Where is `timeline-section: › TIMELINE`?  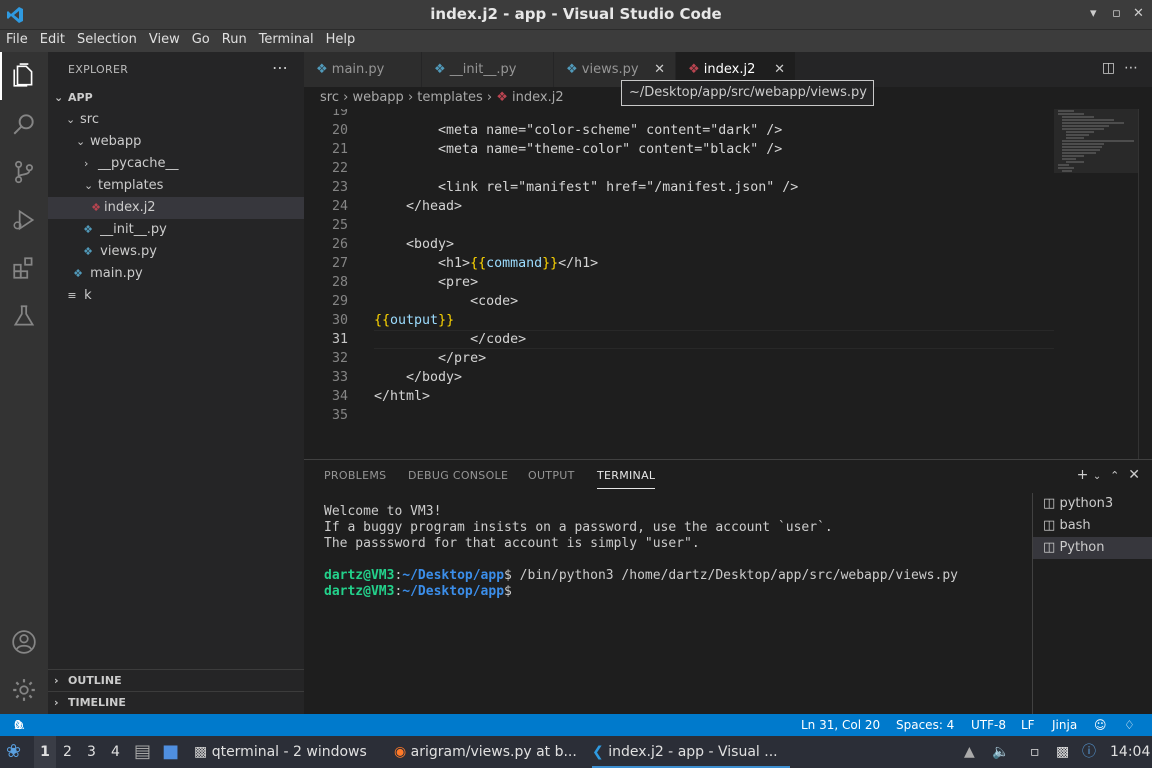
timeline-section: › TIMELINE is located at coordinates (176, 702).